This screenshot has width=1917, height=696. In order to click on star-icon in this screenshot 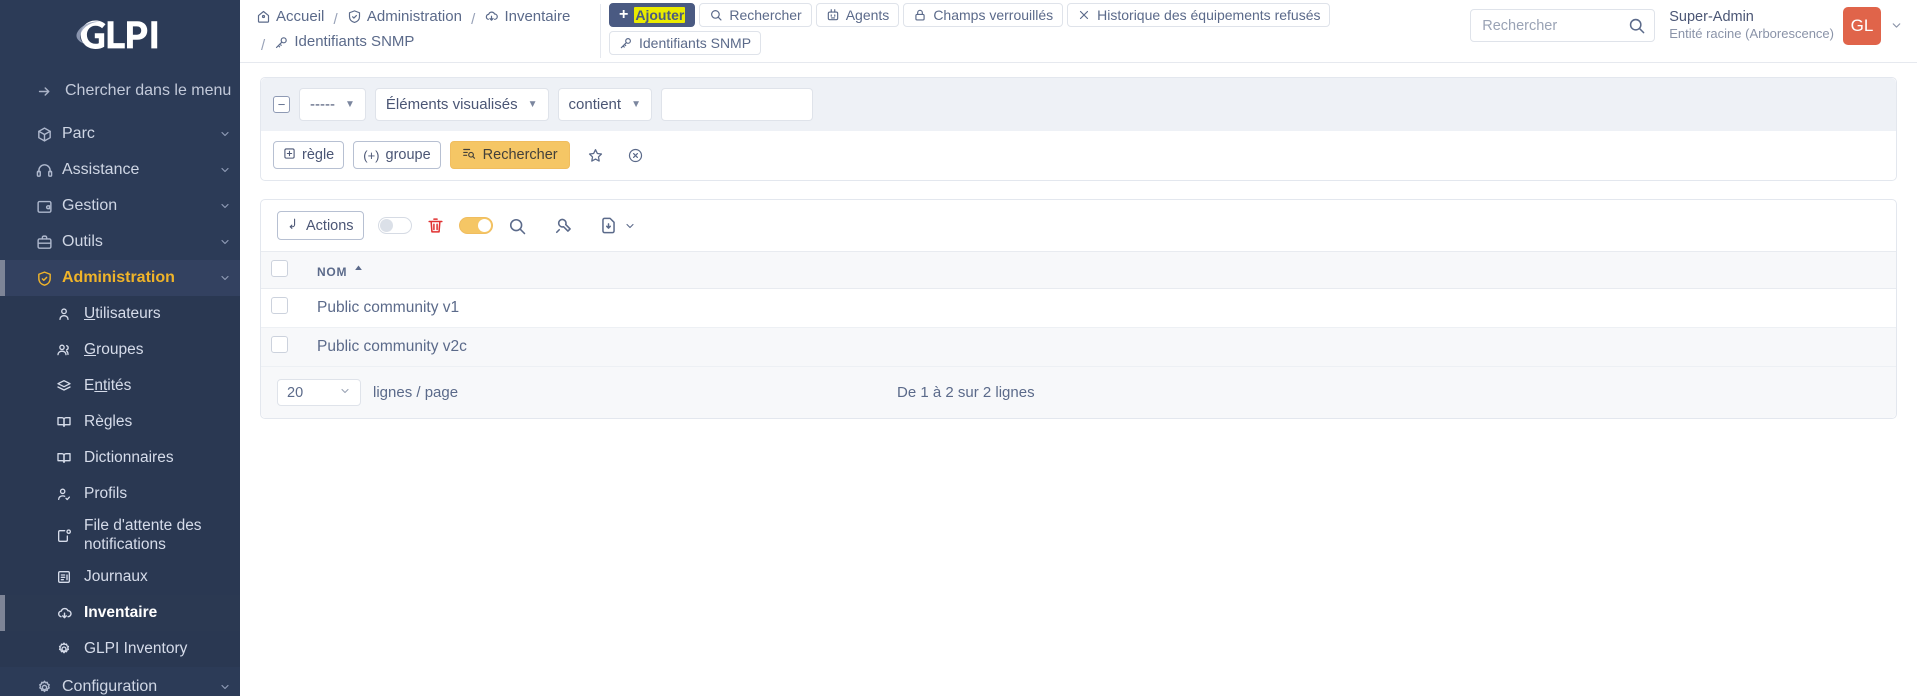, I will do `click(595, 155)`.